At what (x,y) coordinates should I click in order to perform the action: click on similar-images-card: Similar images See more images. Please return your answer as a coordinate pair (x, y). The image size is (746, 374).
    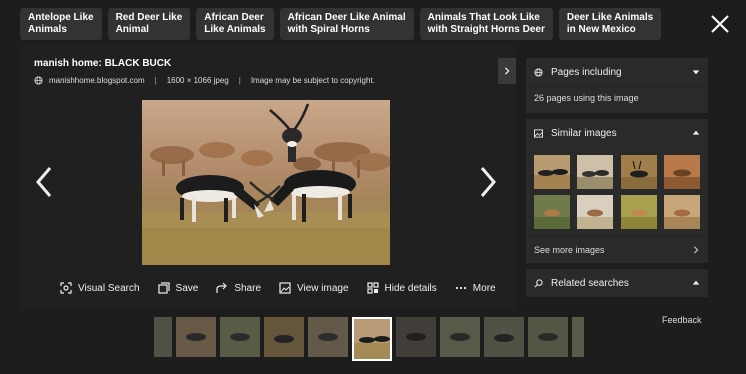
    Looking at the image, I should click on (617, 191).